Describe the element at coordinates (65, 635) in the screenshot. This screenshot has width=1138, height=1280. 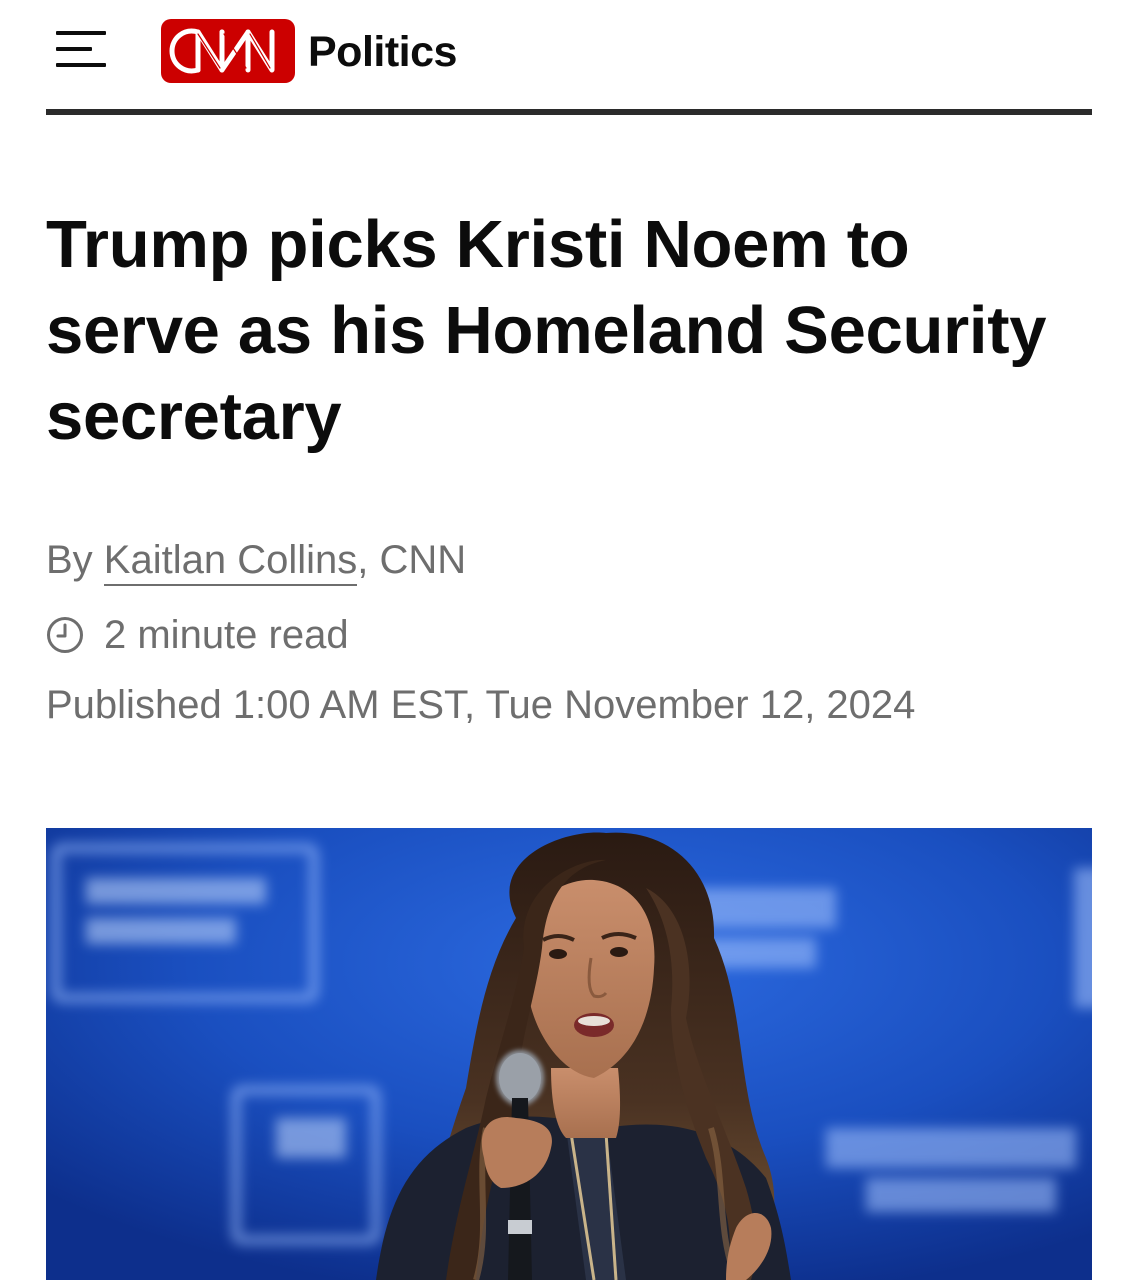
I see `clock-icon` at that location.